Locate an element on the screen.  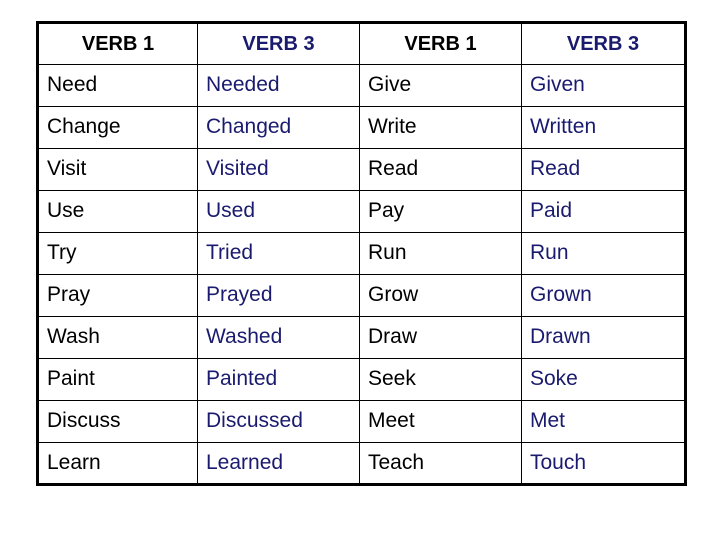
cell-verb3-right: Met is located at coordinates (603, 421).